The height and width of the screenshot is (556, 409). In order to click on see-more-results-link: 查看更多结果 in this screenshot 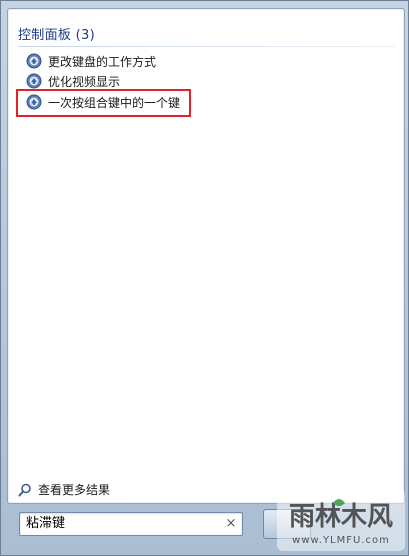, I will do `click(64, 489)`.